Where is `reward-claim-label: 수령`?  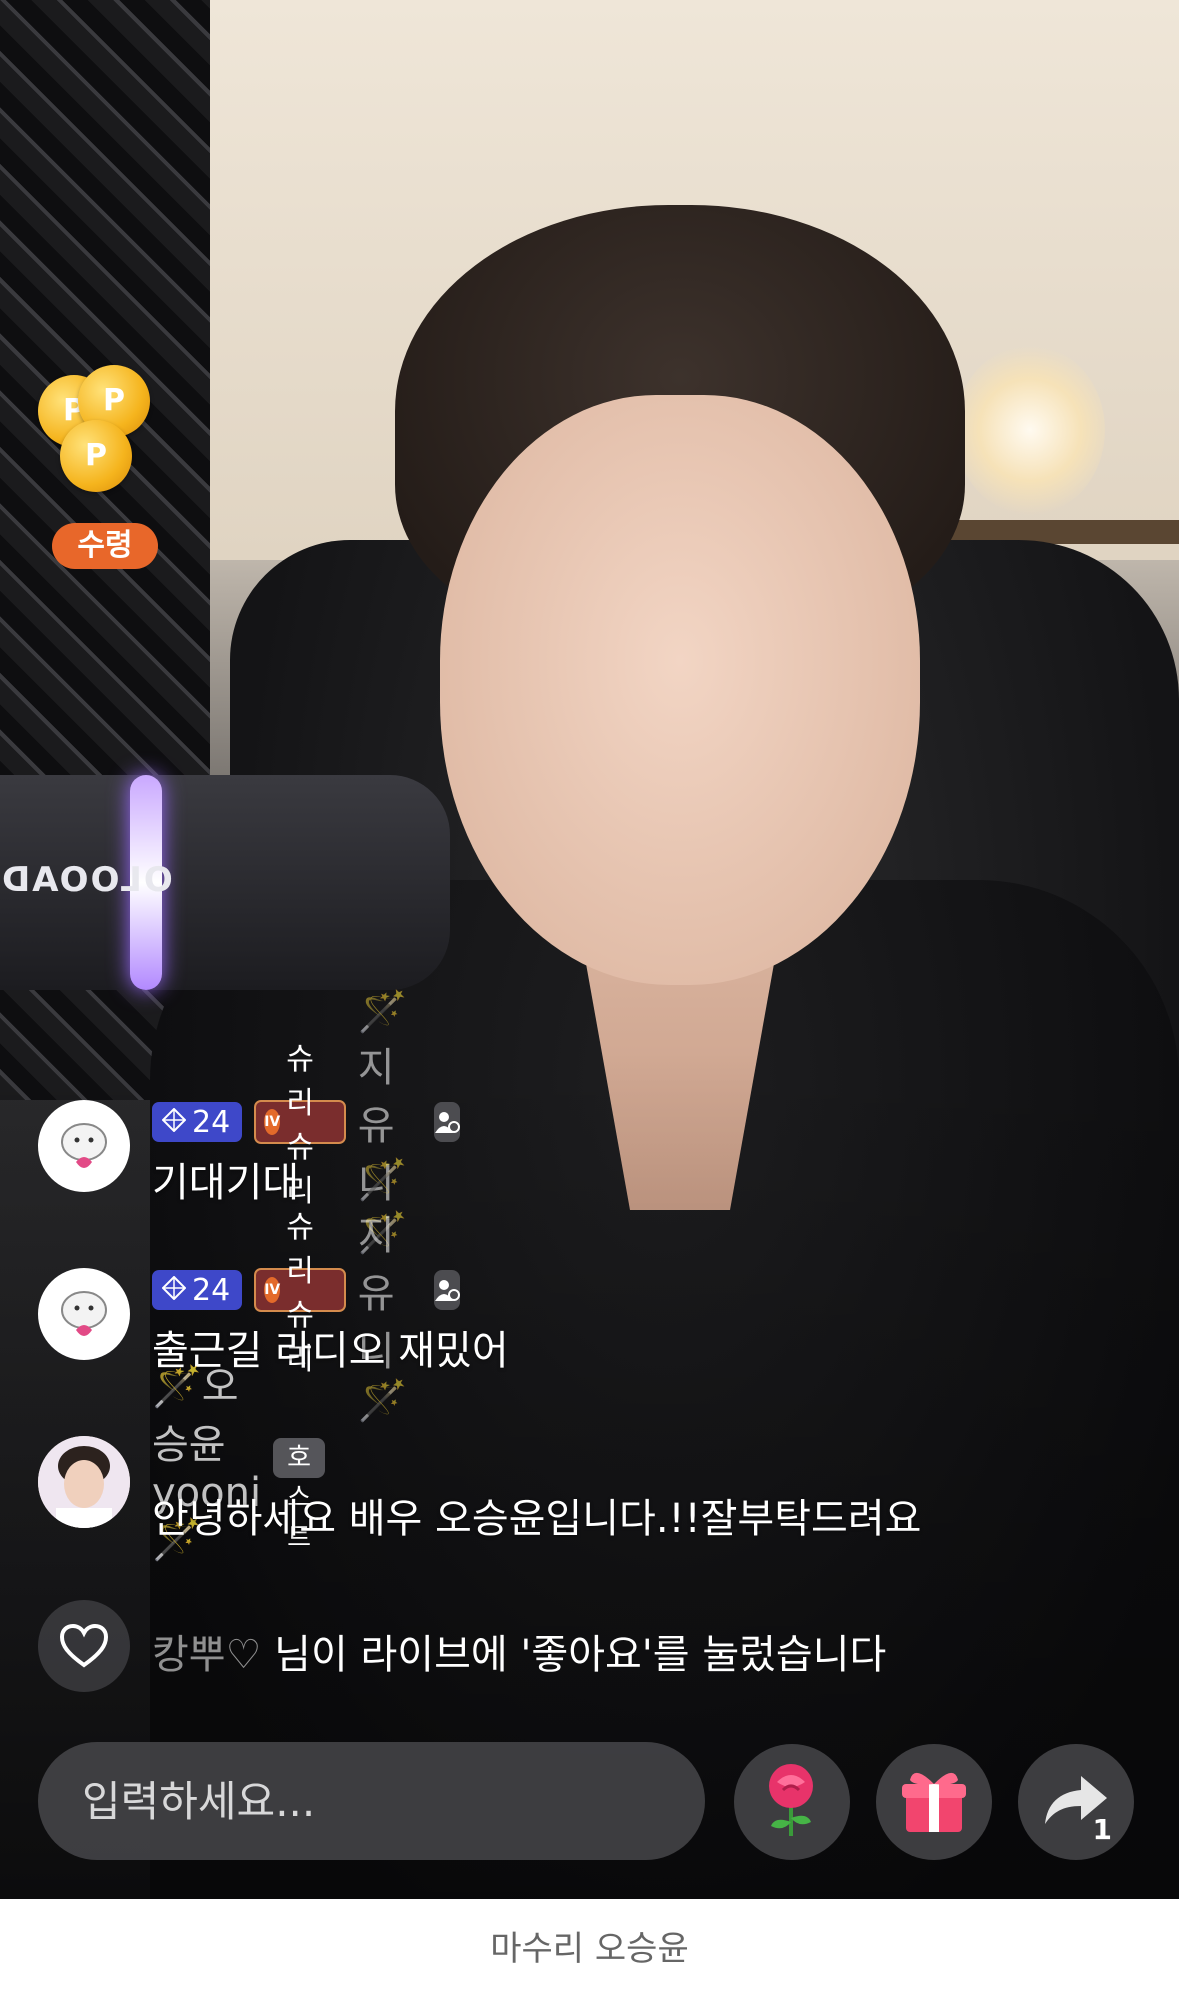
reward-claim-label: 수령 is located at coordinates (105, 546).